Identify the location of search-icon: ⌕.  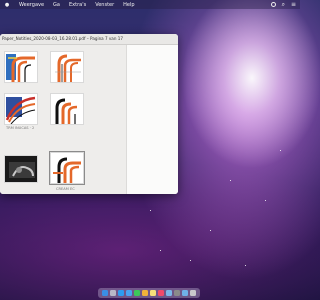
(283, 5).